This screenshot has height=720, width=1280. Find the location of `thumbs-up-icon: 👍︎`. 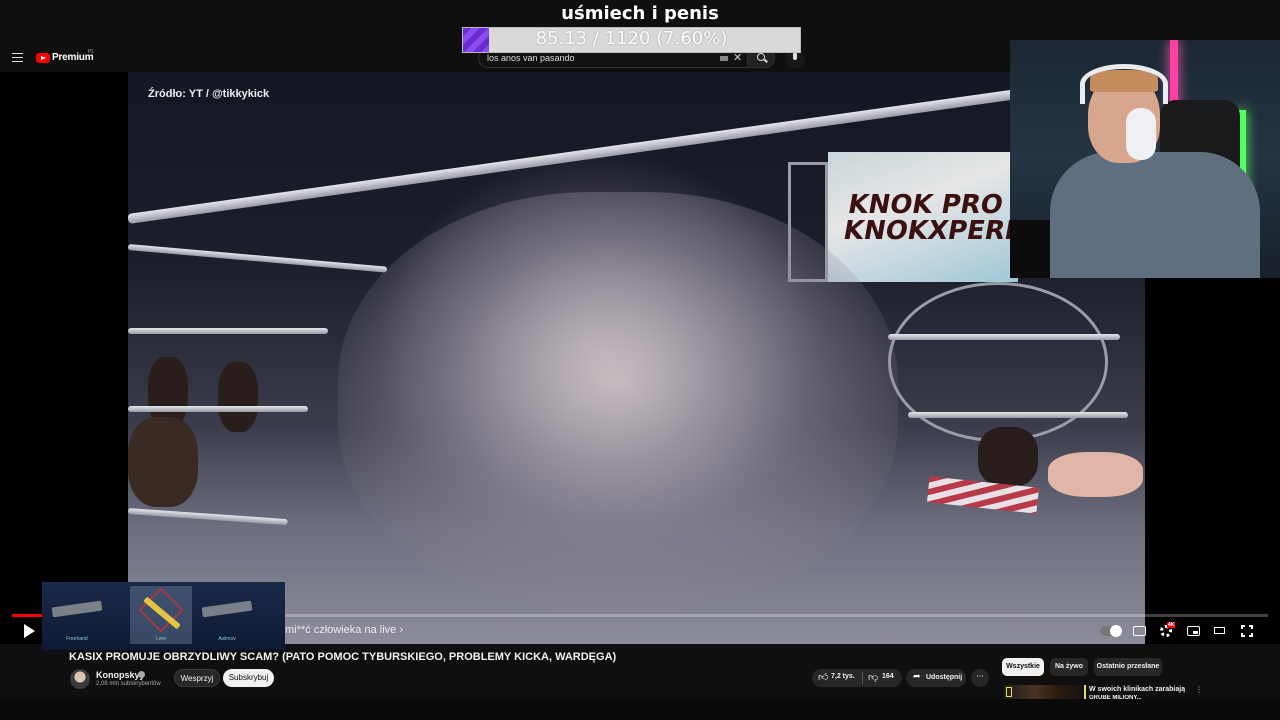

thumbs-up-icon: 👍︎ is located at coordinates (823, 678).